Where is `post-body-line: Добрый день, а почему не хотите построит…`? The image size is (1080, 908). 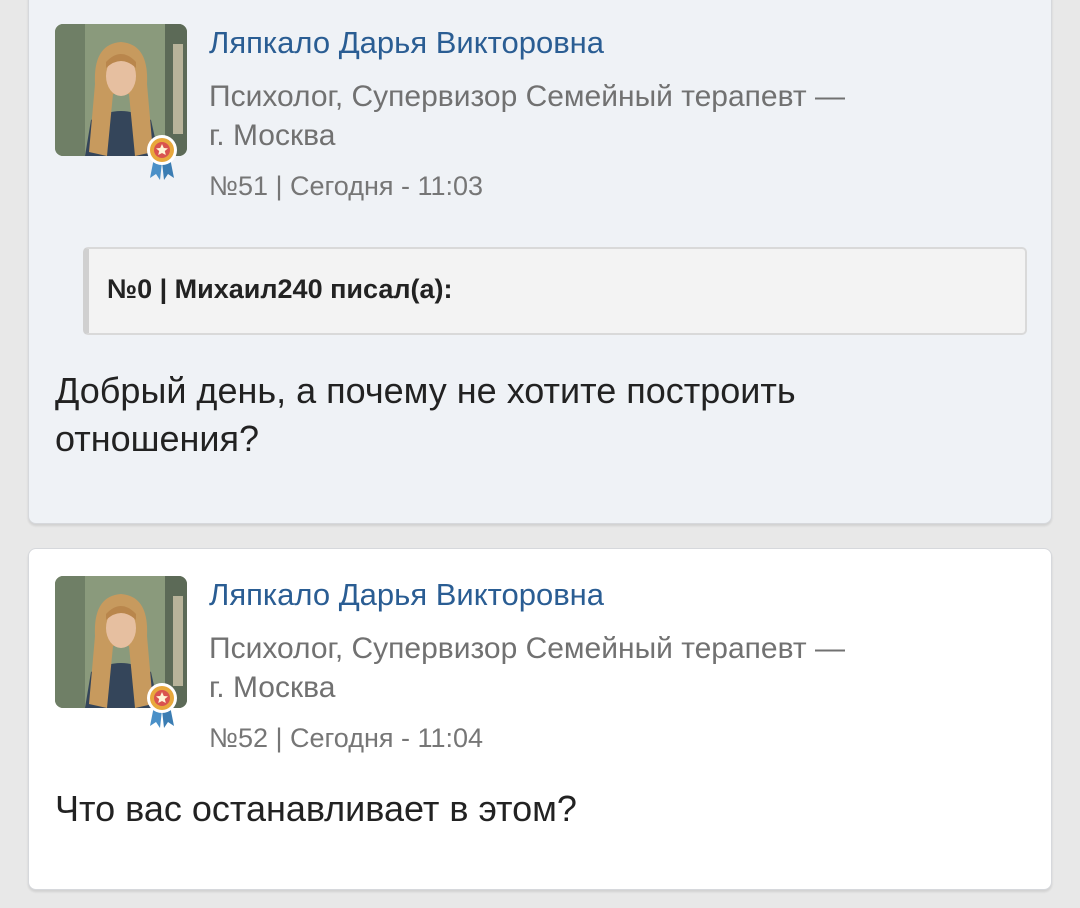
post-body-line: Добрый день, а почему не хотите построит… is located at coordinates (425, 390).